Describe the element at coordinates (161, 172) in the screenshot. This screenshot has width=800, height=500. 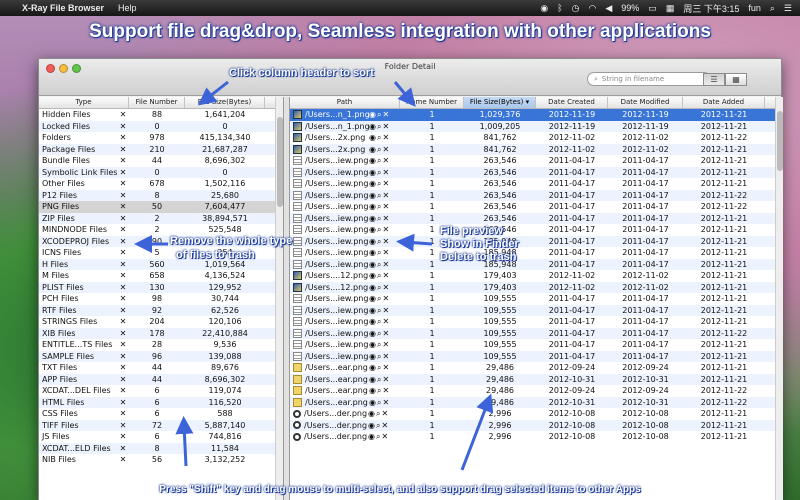
I see `type-row: Symbolic Link Files ✕ 0 0` at that location.